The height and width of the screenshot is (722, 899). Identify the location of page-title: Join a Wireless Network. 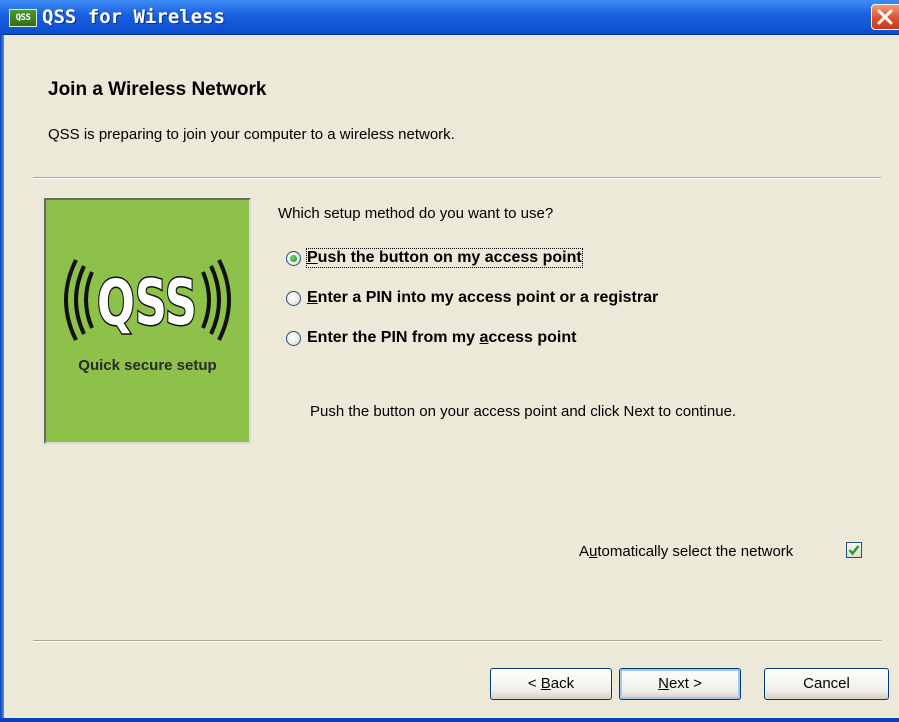
(157, 89).